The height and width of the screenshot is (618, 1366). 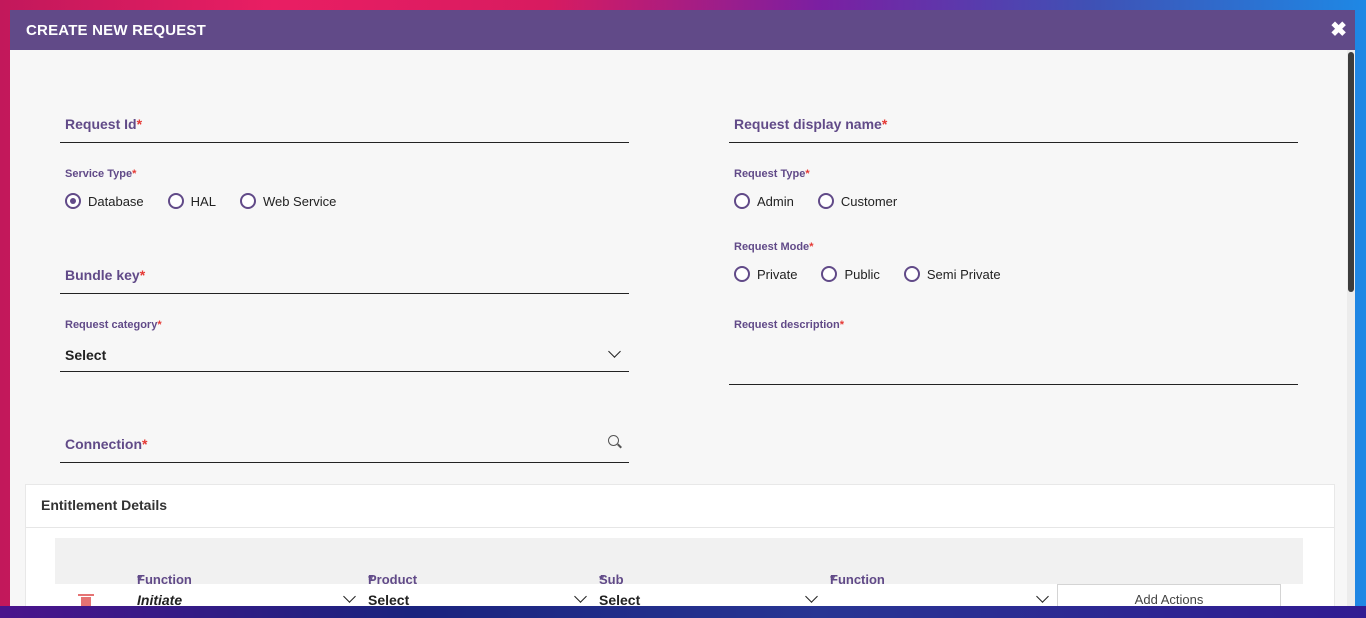 I want to click on trash-icon, so click(x=86, y=600).